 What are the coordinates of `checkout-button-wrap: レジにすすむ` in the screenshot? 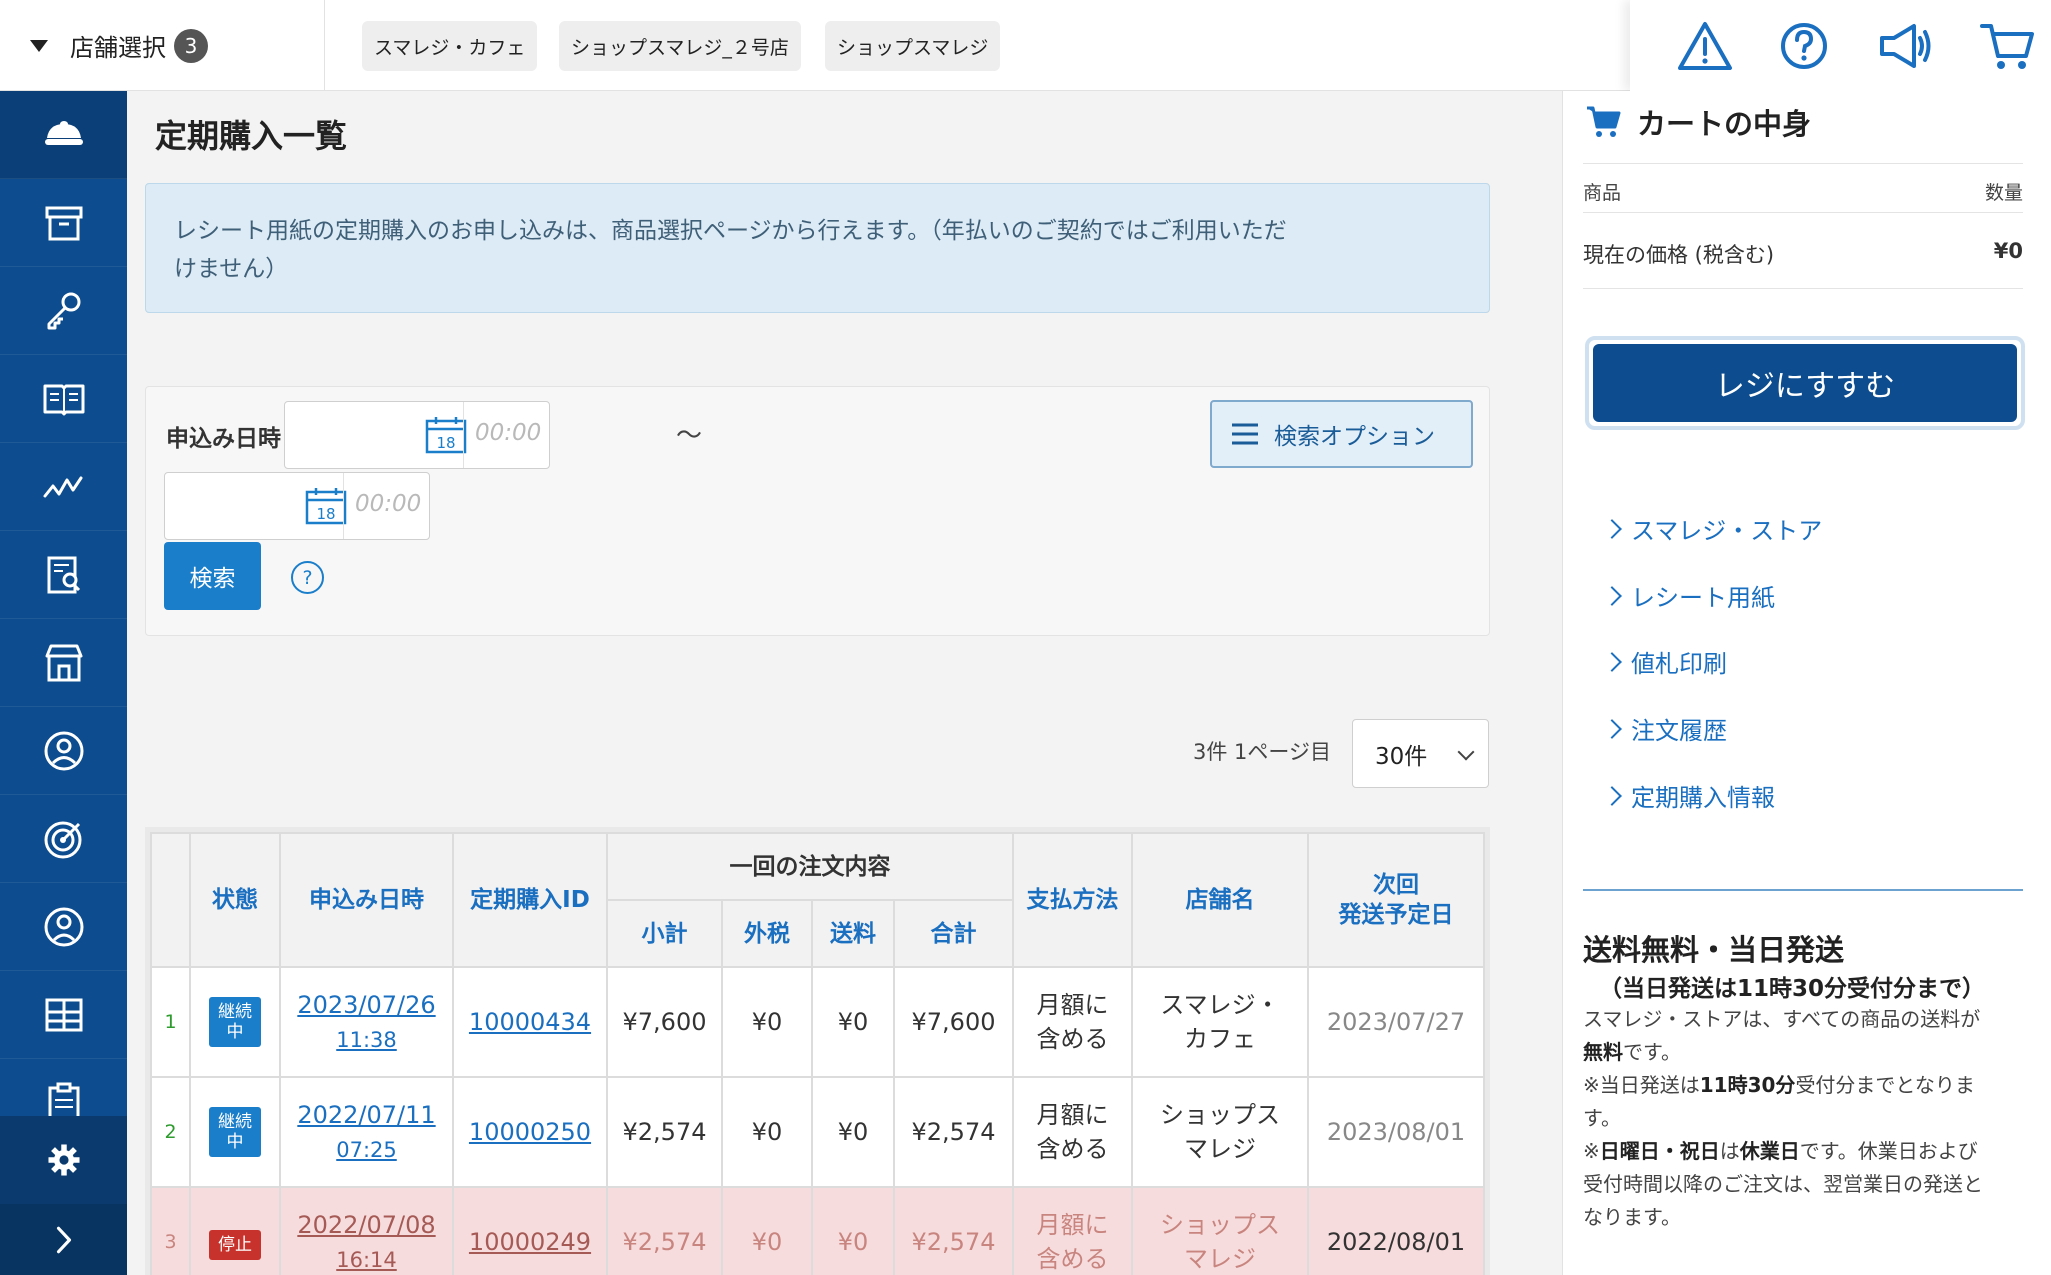 It's located at (1805, 383).